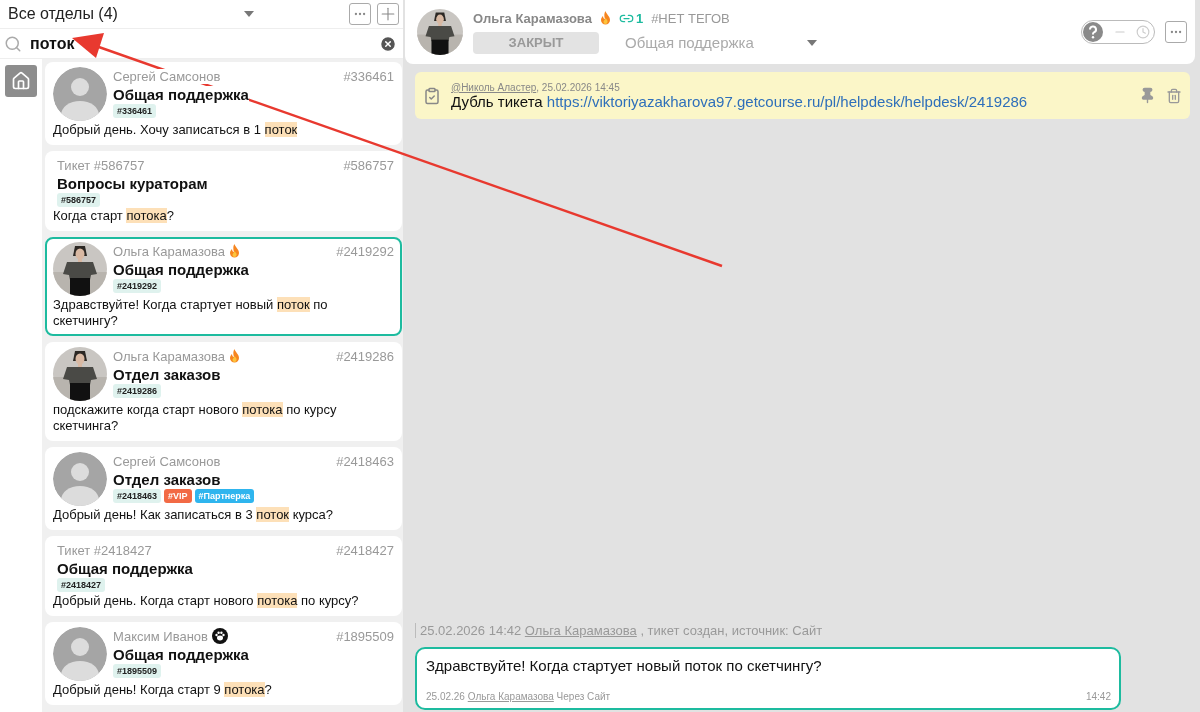 This screenshot has width=1200, height=712. What do you see at coordinates (368, 165) in the screenshot?
I see `ticket-number: #586757` at bounding box center [368, 165].